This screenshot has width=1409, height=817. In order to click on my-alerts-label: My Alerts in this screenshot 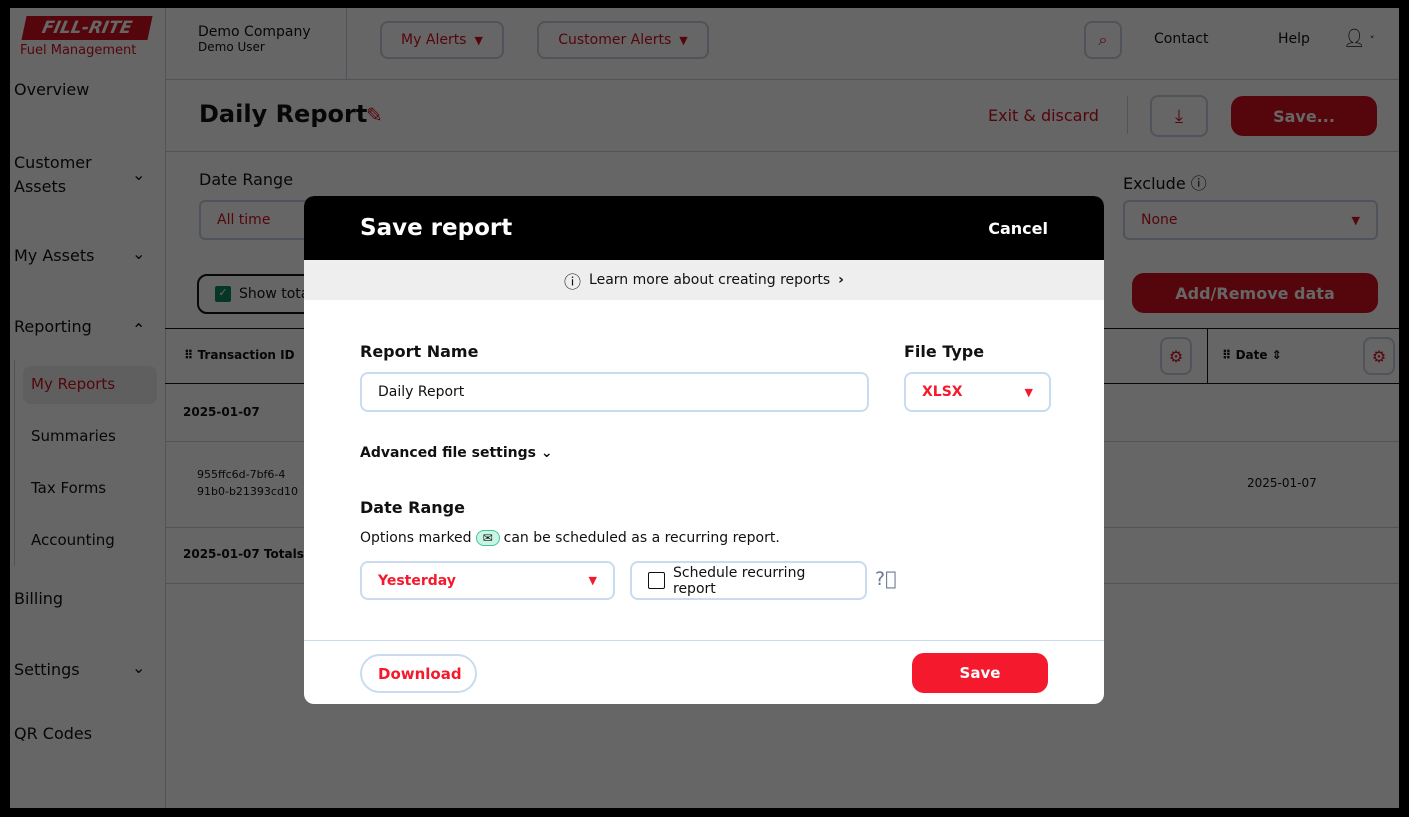, I will do `click(434, 40)`.